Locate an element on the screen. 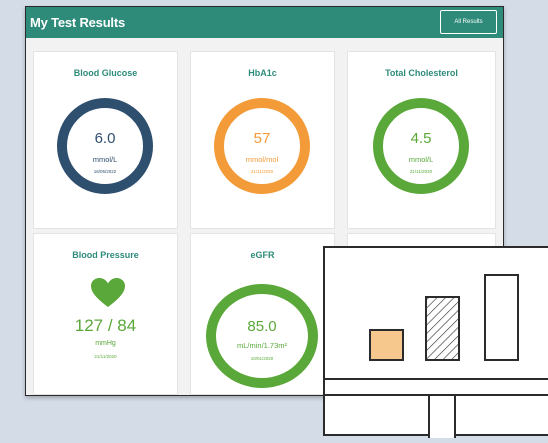 This screenshot has width=548, height=443. heart-icon is located at coordinates (108, 293).